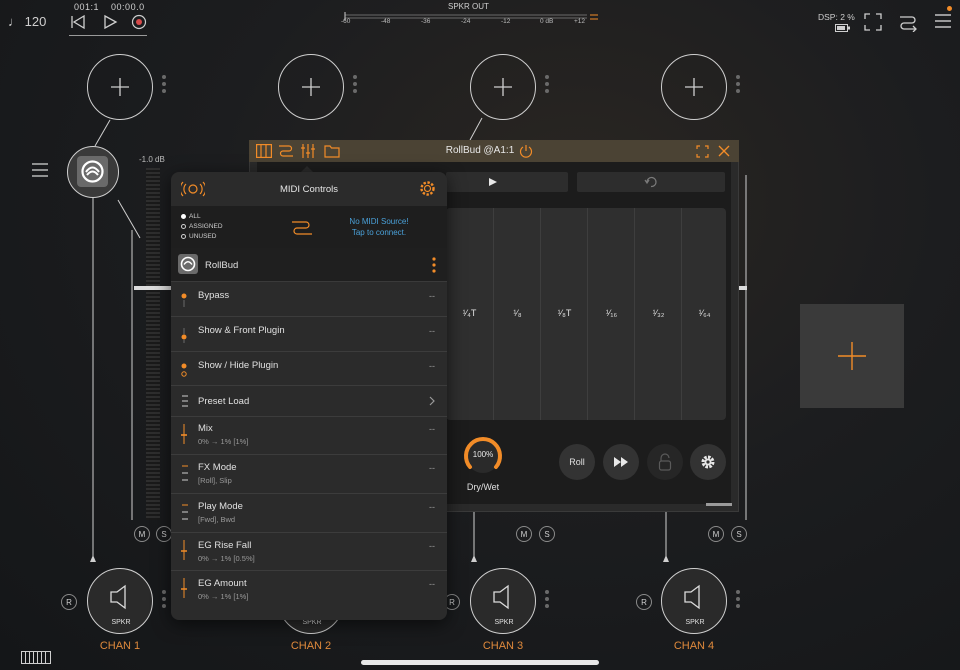  Describe the element at coordinates (309, 334) in the screenshot. I see `midi-control-row-show-front: Show & Front Plugin --` at that location.